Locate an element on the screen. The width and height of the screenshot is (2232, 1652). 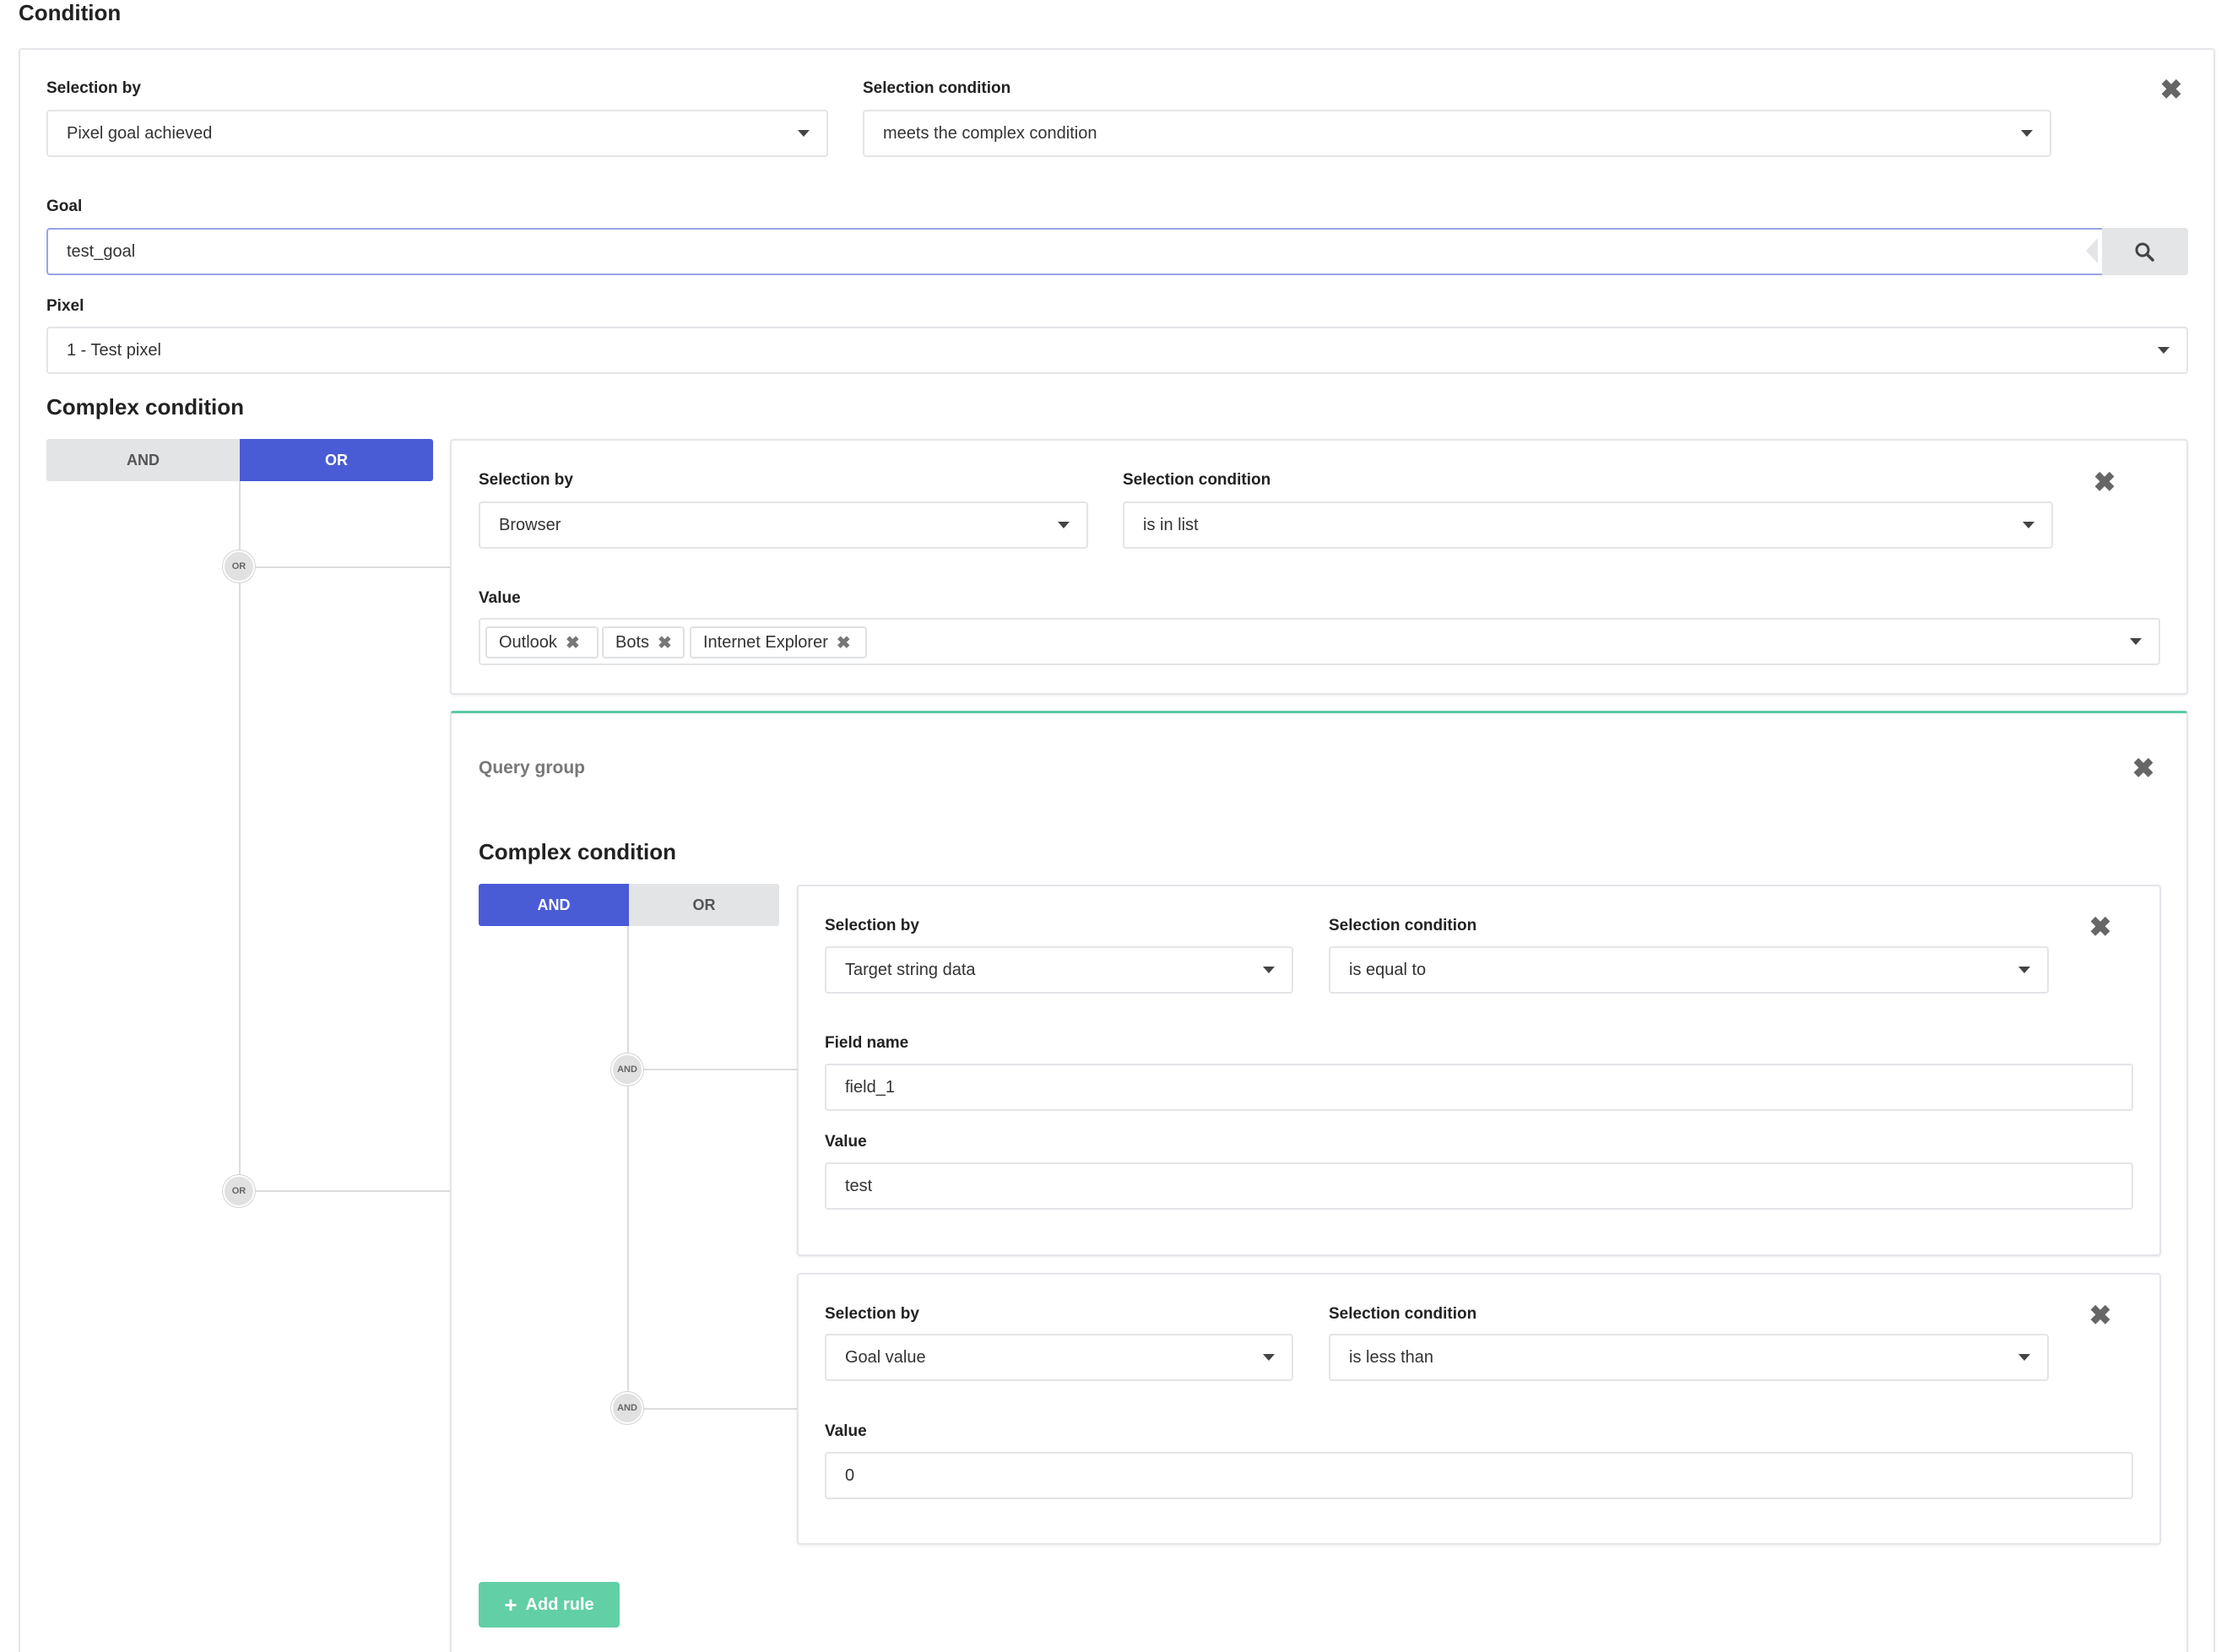
goal-search-button is located at coordinates (2145, 251).